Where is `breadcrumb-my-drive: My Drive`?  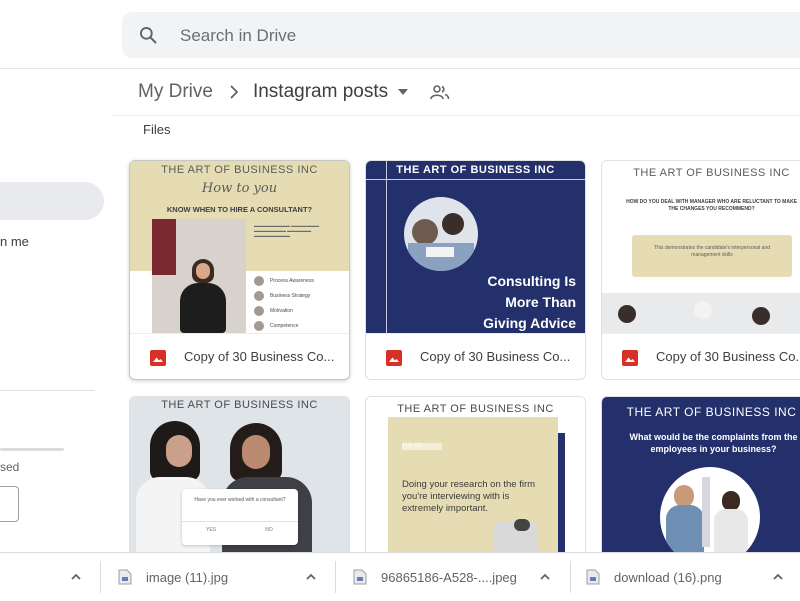
breadcrumb-my-drive: My Drive is located at coordinates (175, 92).